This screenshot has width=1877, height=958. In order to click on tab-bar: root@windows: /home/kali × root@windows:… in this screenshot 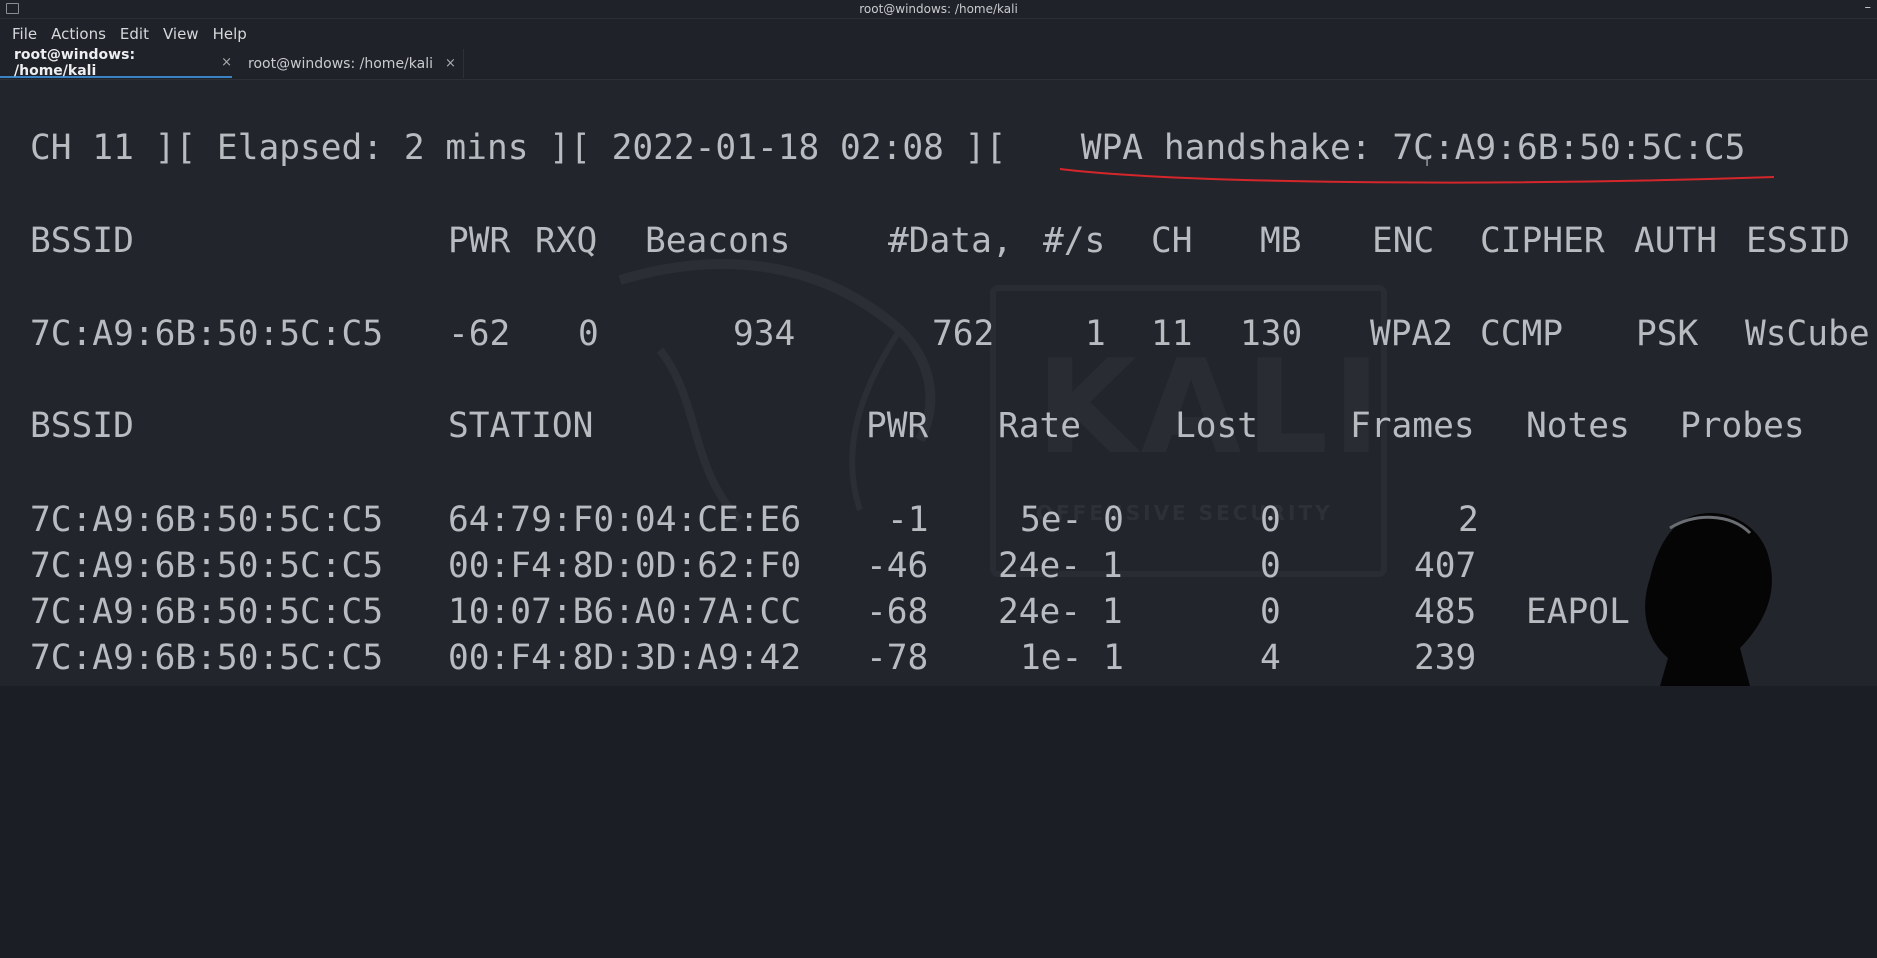, I will do `click(938, 63)`.